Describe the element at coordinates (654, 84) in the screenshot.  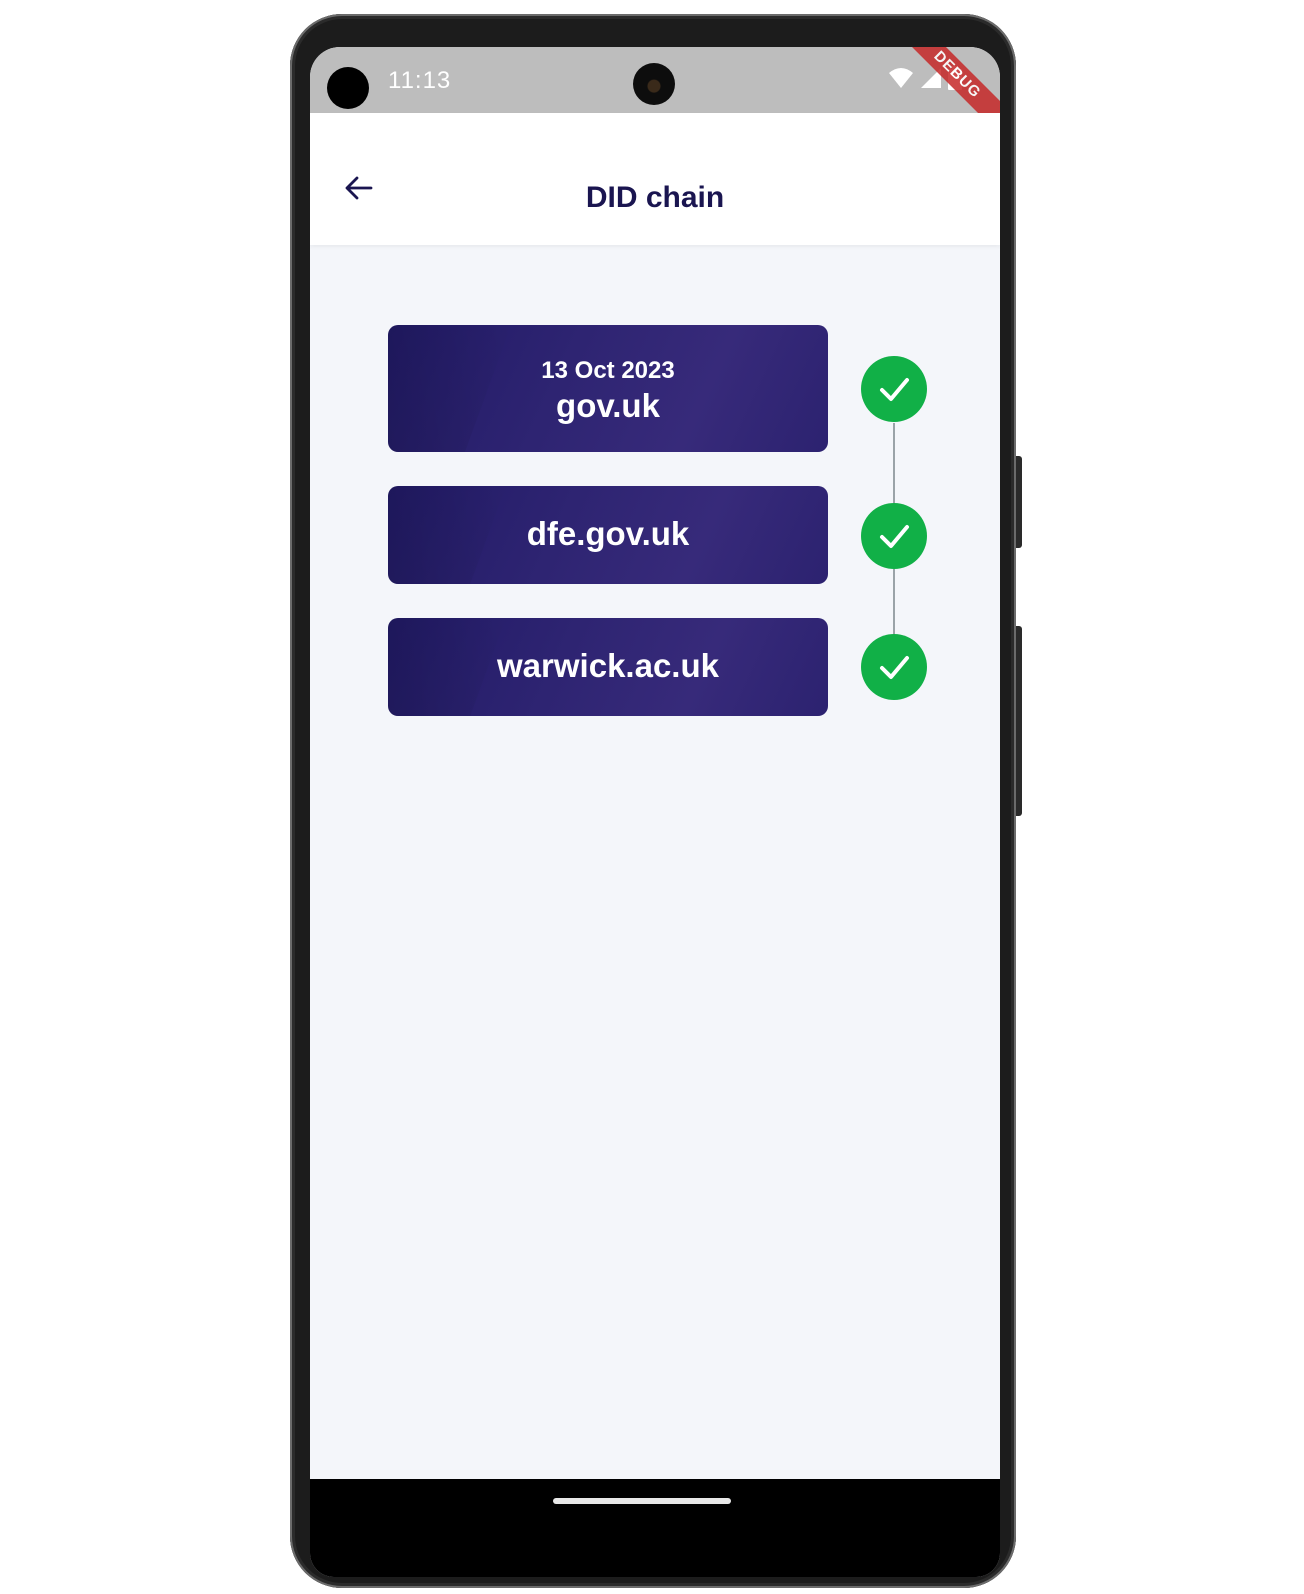
I see `front-camera` at that location.